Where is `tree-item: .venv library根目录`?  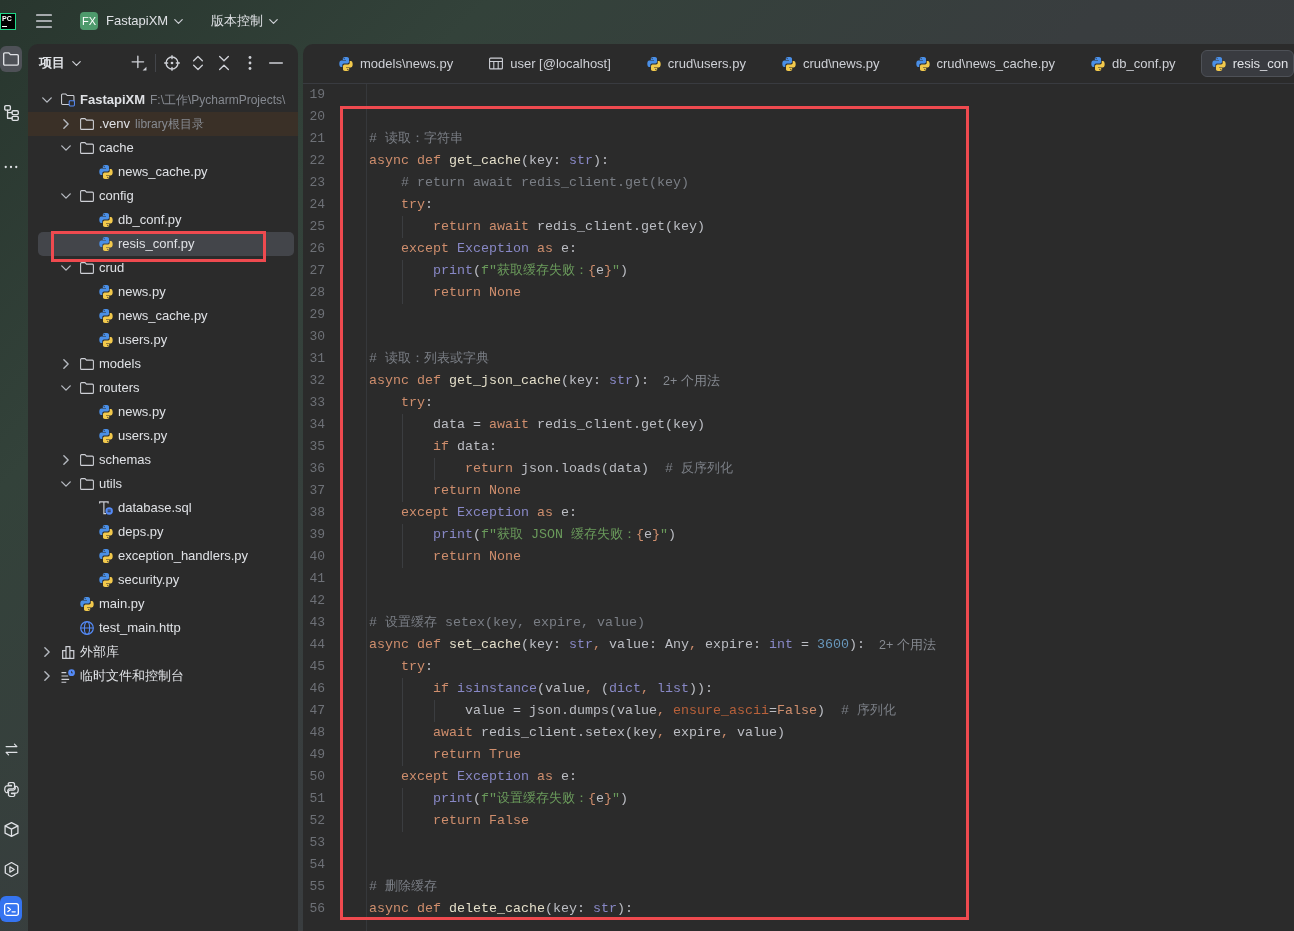 tree-item: .venv library根目录 is located at coordinates (166, 124).